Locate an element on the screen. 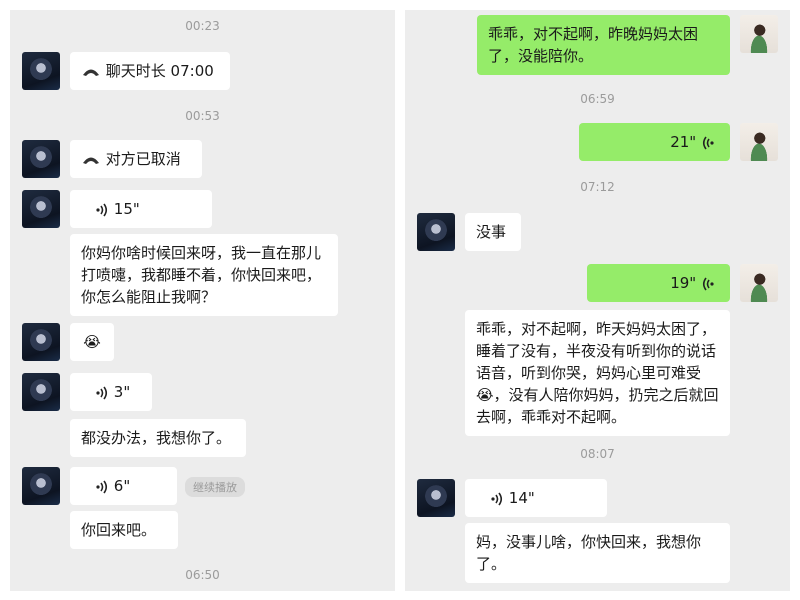 The width and height of the screenshot is (800, 600). call-cancelled-bubble: 对方已取消 is located at coordinates (136, 159).